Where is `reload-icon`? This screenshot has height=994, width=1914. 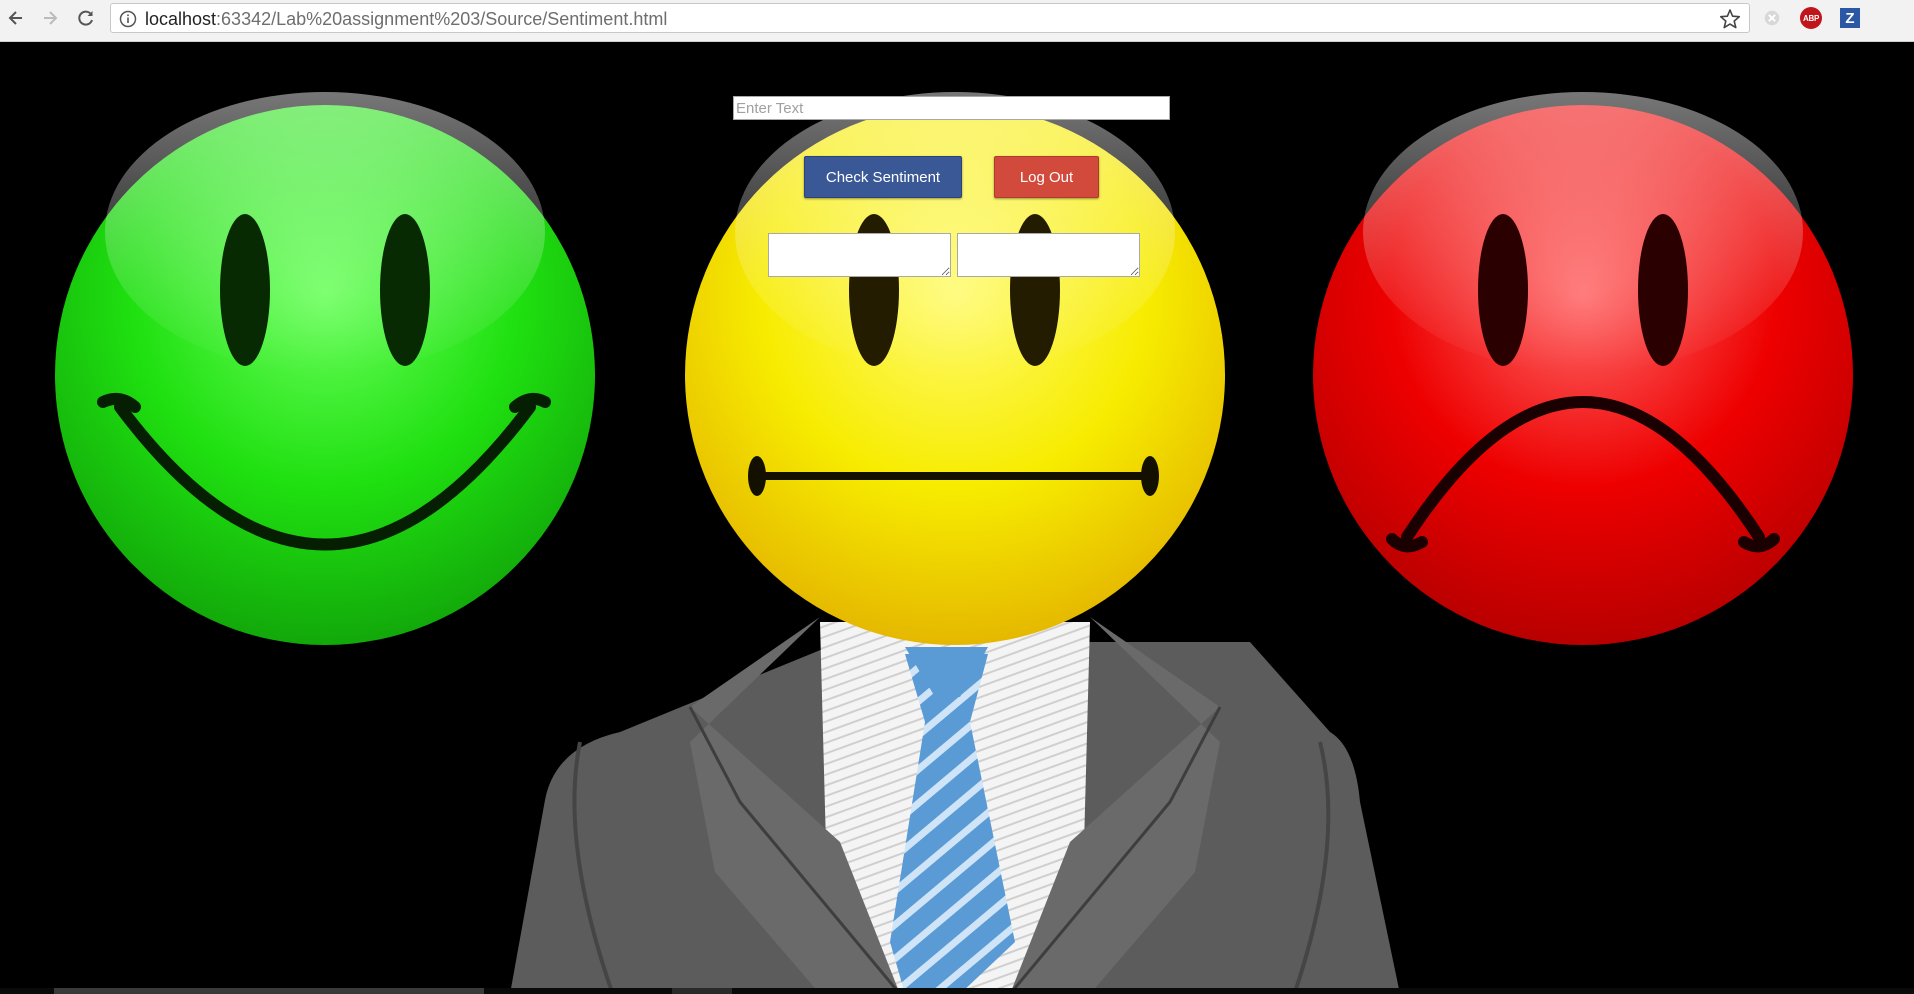
reload-icon is located at coordinates (85, 18).